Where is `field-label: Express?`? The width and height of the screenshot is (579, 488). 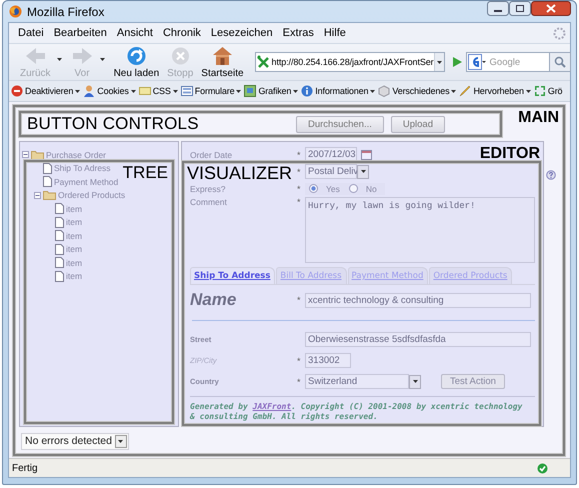 field-label: Express? is located at coordinates (208, 189).